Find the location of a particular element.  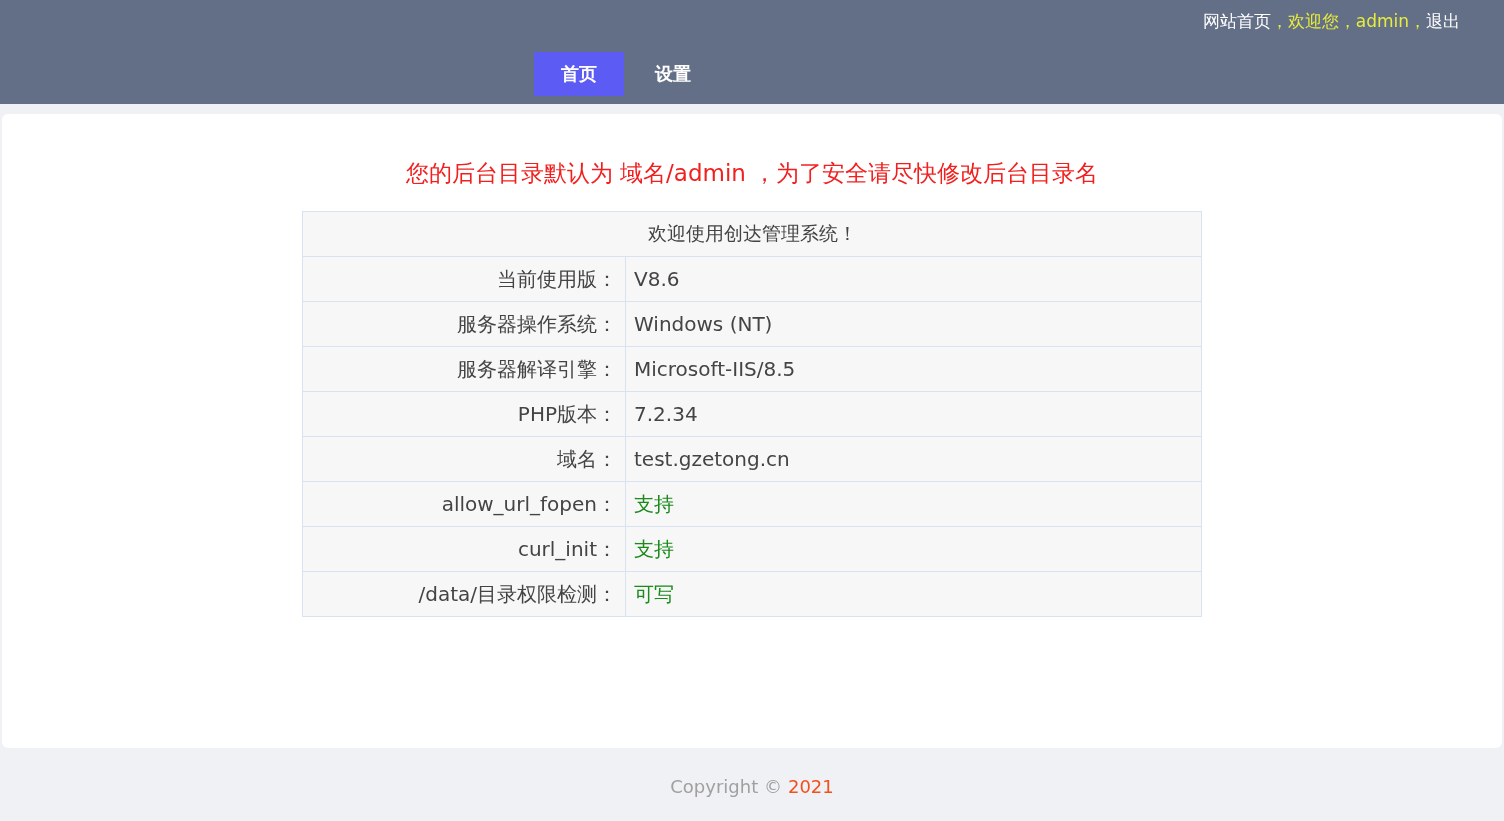

table-cell: test.gzetong.cn is located at coordinates (913, 459).